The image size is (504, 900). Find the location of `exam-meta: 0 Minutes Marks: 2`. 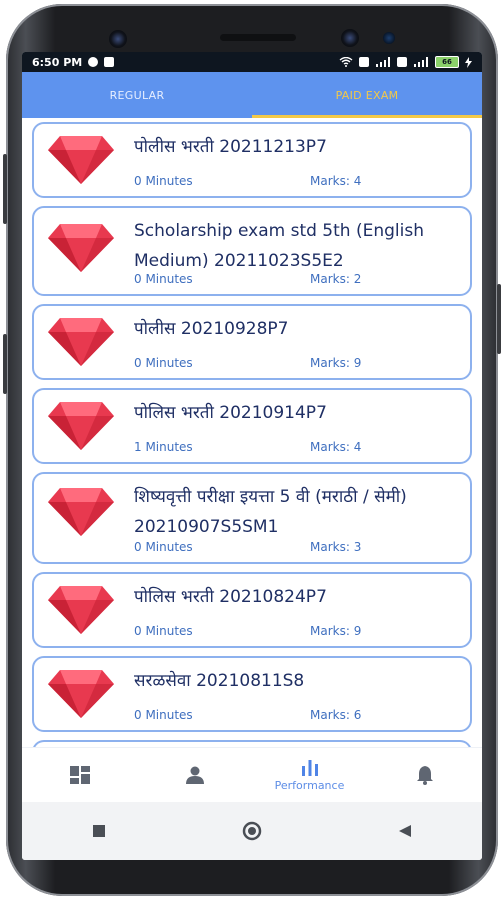

exam-meta: 0 Minutes Marks: 2 is located at coordinates (297, 280).